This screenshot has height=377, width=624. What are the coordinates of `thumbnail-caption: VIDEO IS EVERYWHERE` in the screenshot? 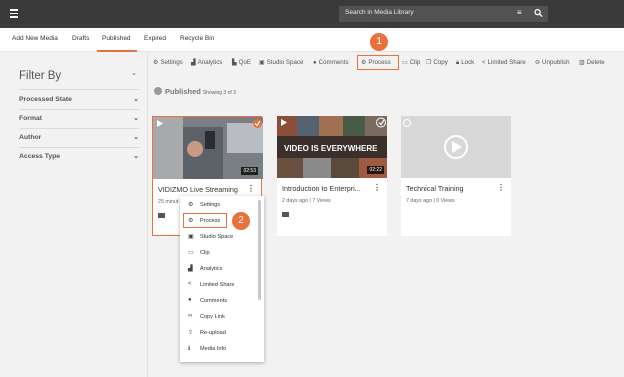 It's located at (331, 148).